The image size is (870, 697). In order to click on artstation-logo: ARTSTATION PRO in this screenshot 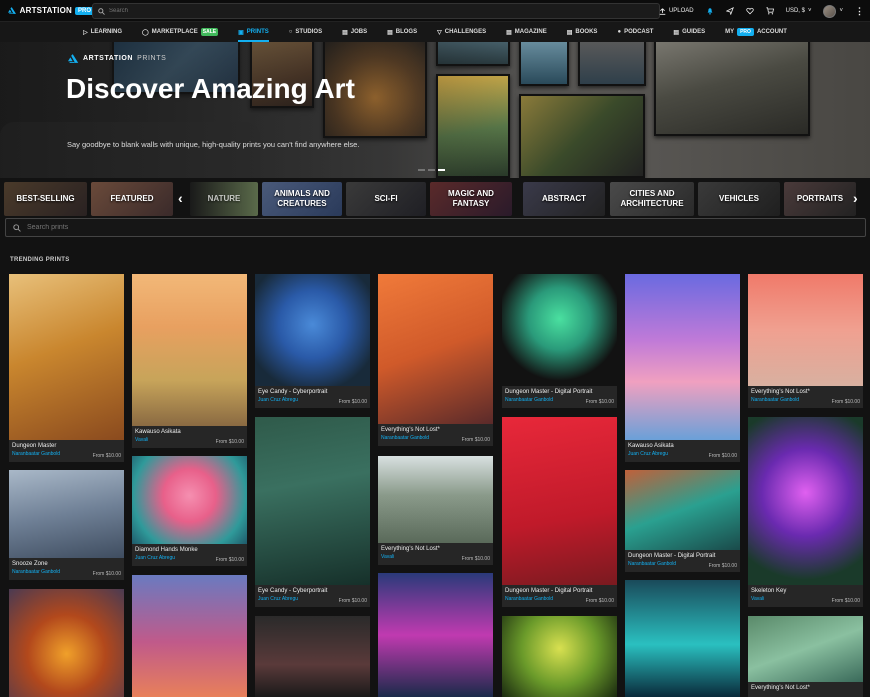, I will do `click(51, 10)`.